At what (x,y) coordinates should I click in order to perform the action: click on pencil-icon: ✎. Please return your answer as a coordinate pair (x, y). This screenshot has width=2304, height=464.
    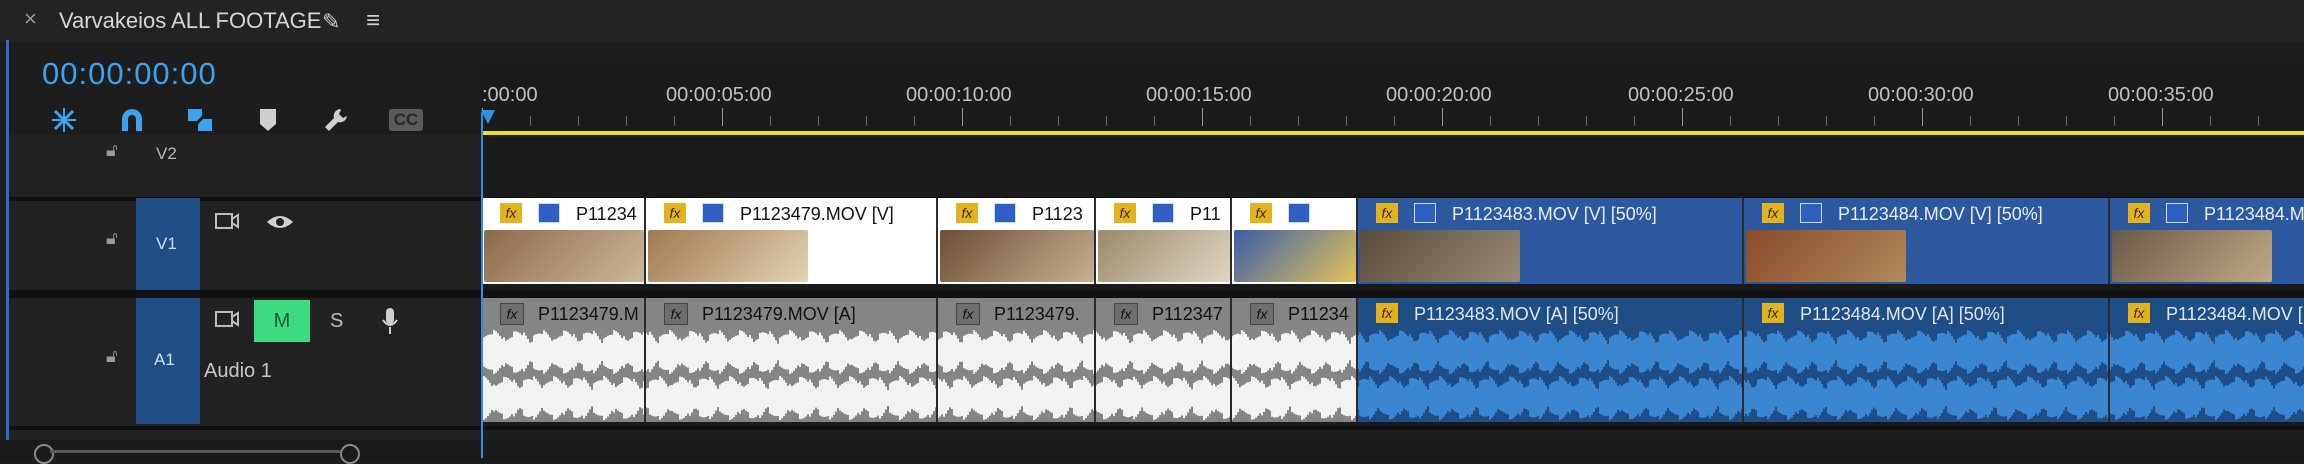
    Looking at the image, I should click on (331, 22).